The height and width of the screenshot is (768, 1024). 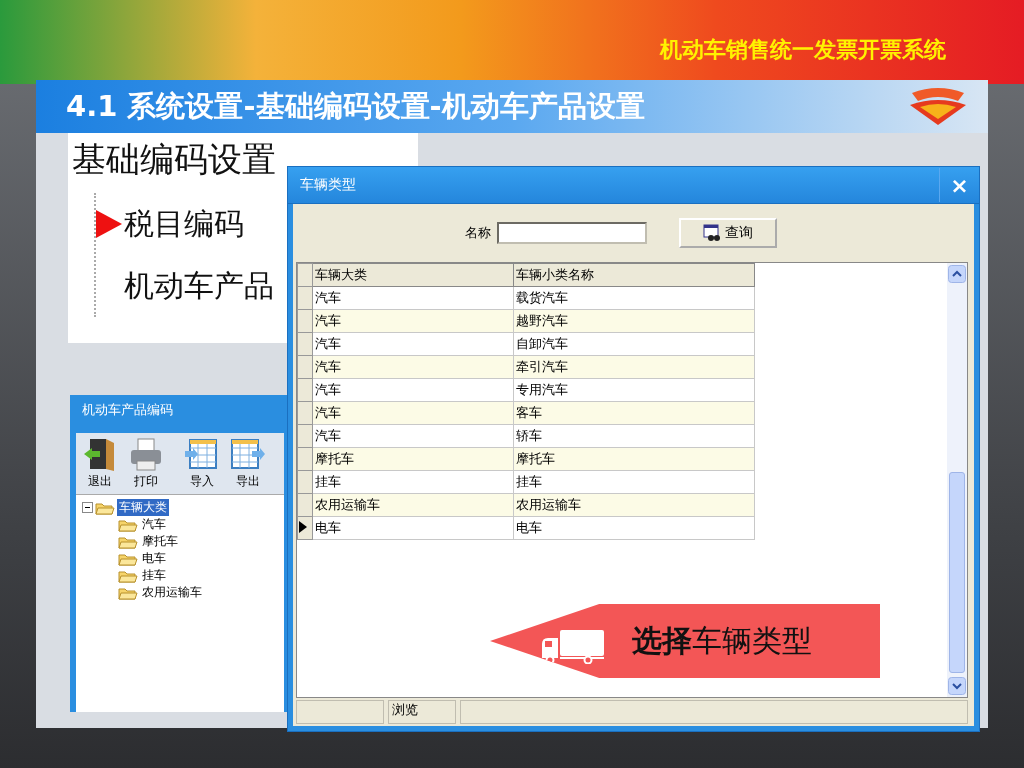 What do you see at coordinates (328, 185) in the screenshot?
I see `dialog-title: 车辆类型` at bounding box center [328, 185].